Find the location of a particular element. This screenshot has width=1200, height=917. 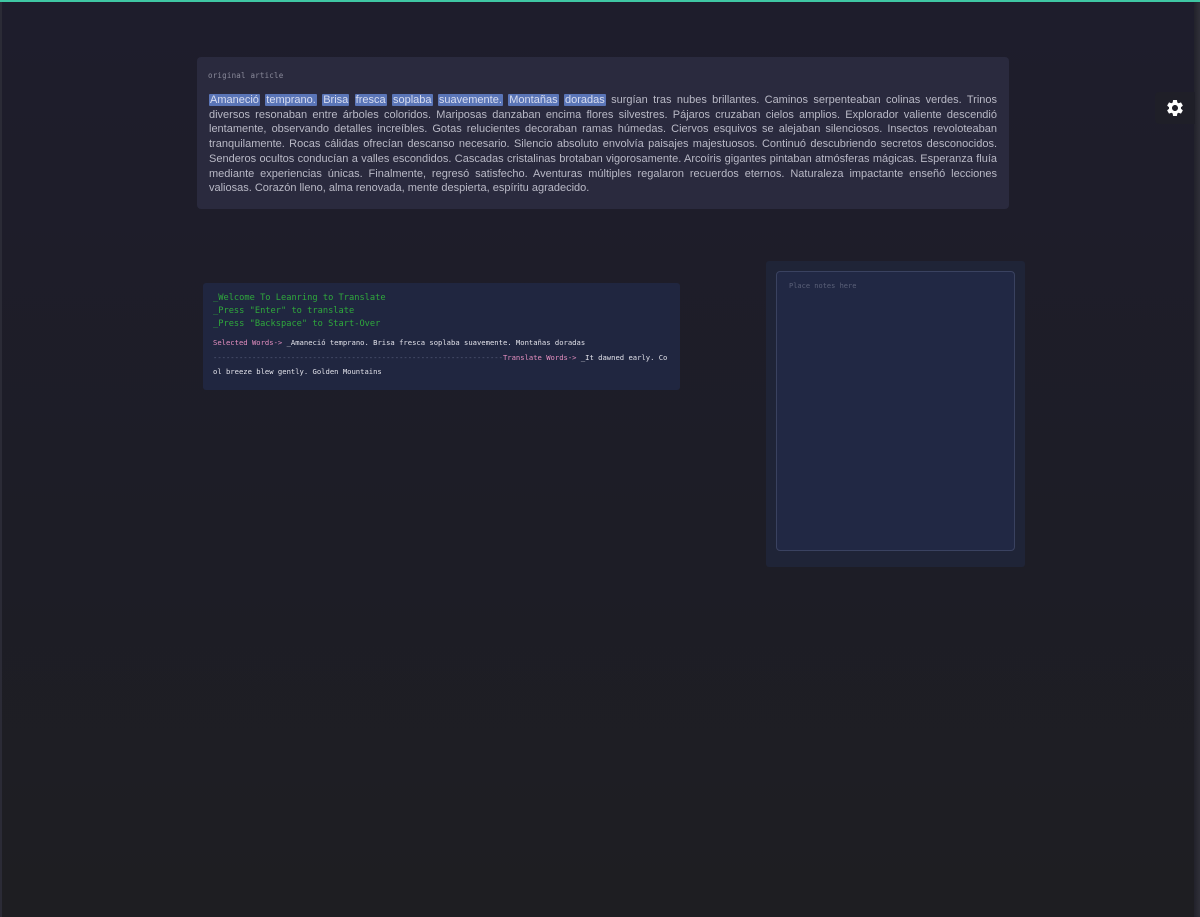

highlighted-word: Montañas is located at coordinates (533, 100).